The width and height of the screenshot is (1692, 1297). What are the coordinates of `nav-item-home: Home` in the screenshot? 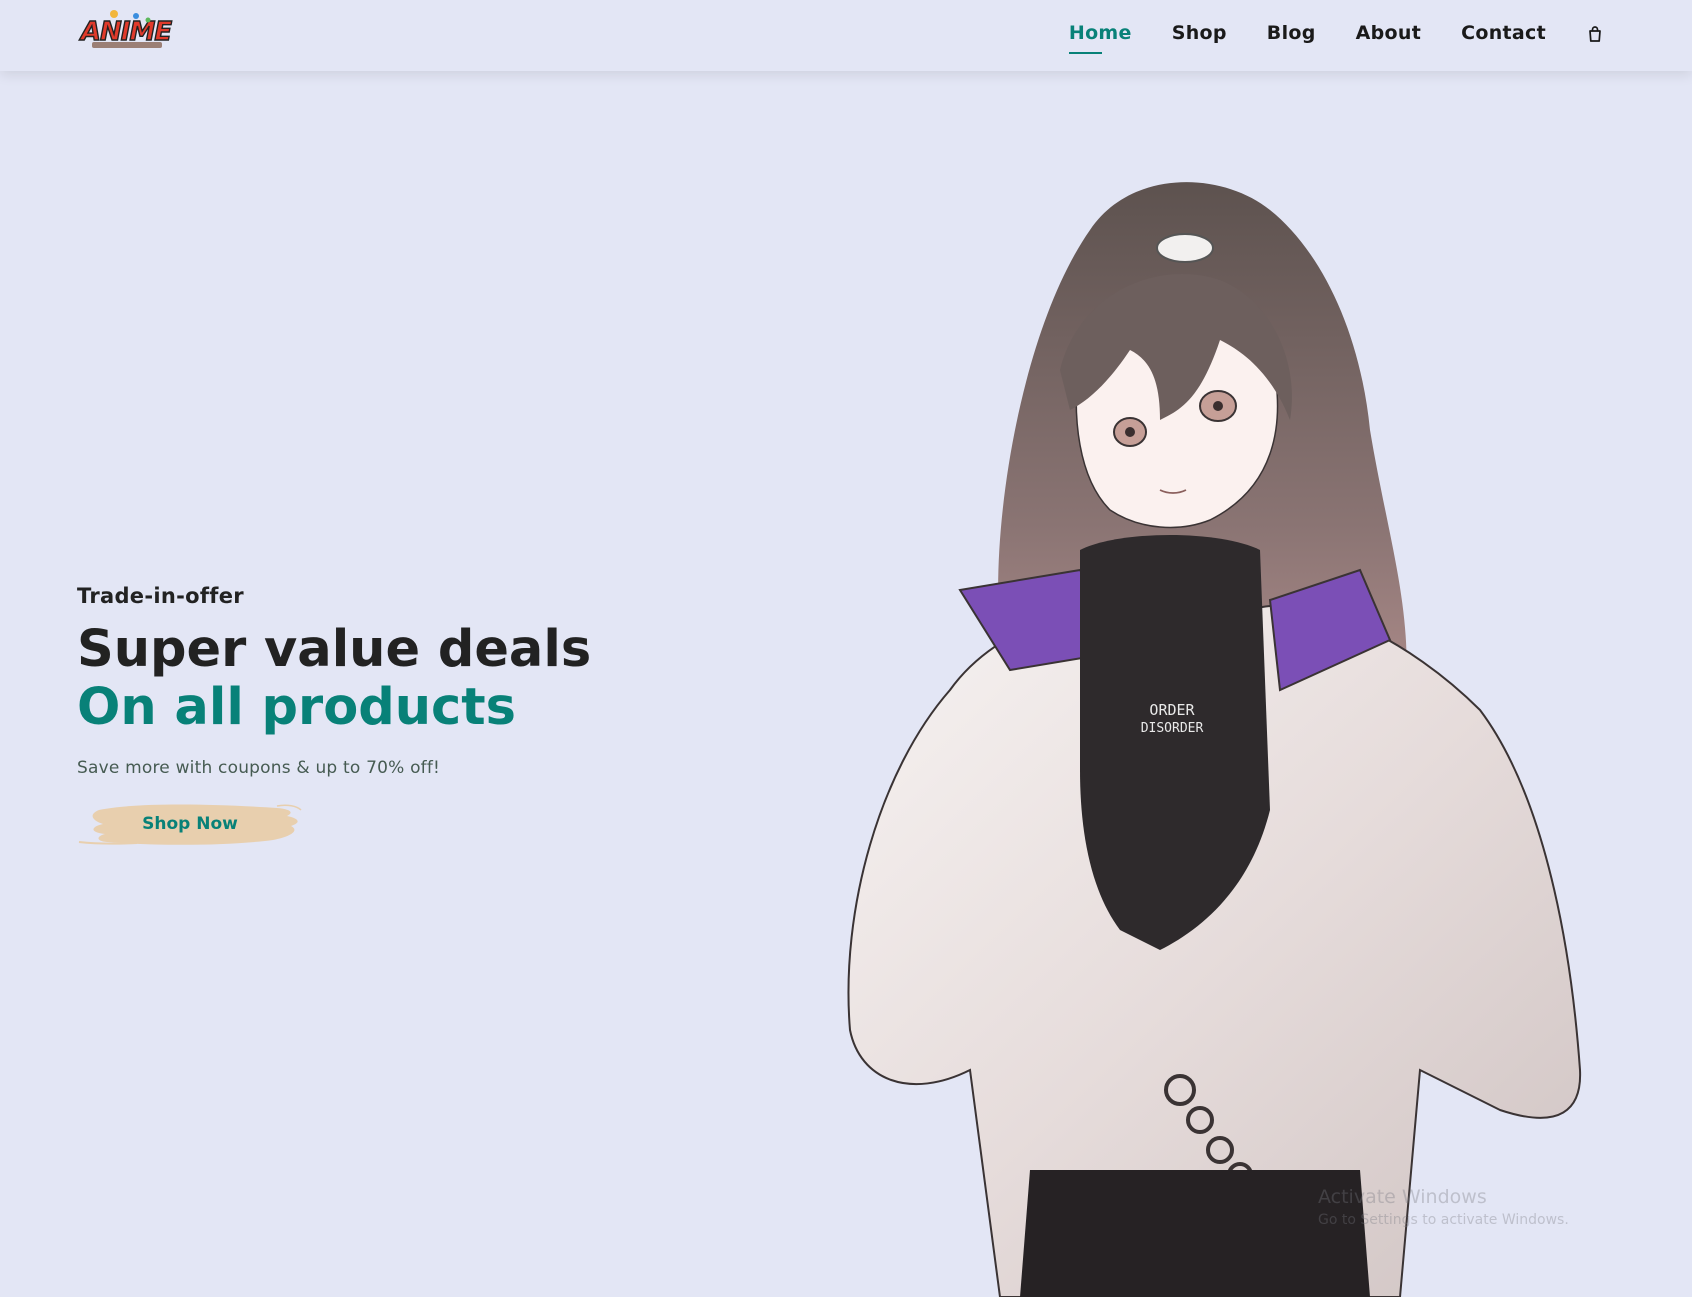 It's located at (1100, 33).